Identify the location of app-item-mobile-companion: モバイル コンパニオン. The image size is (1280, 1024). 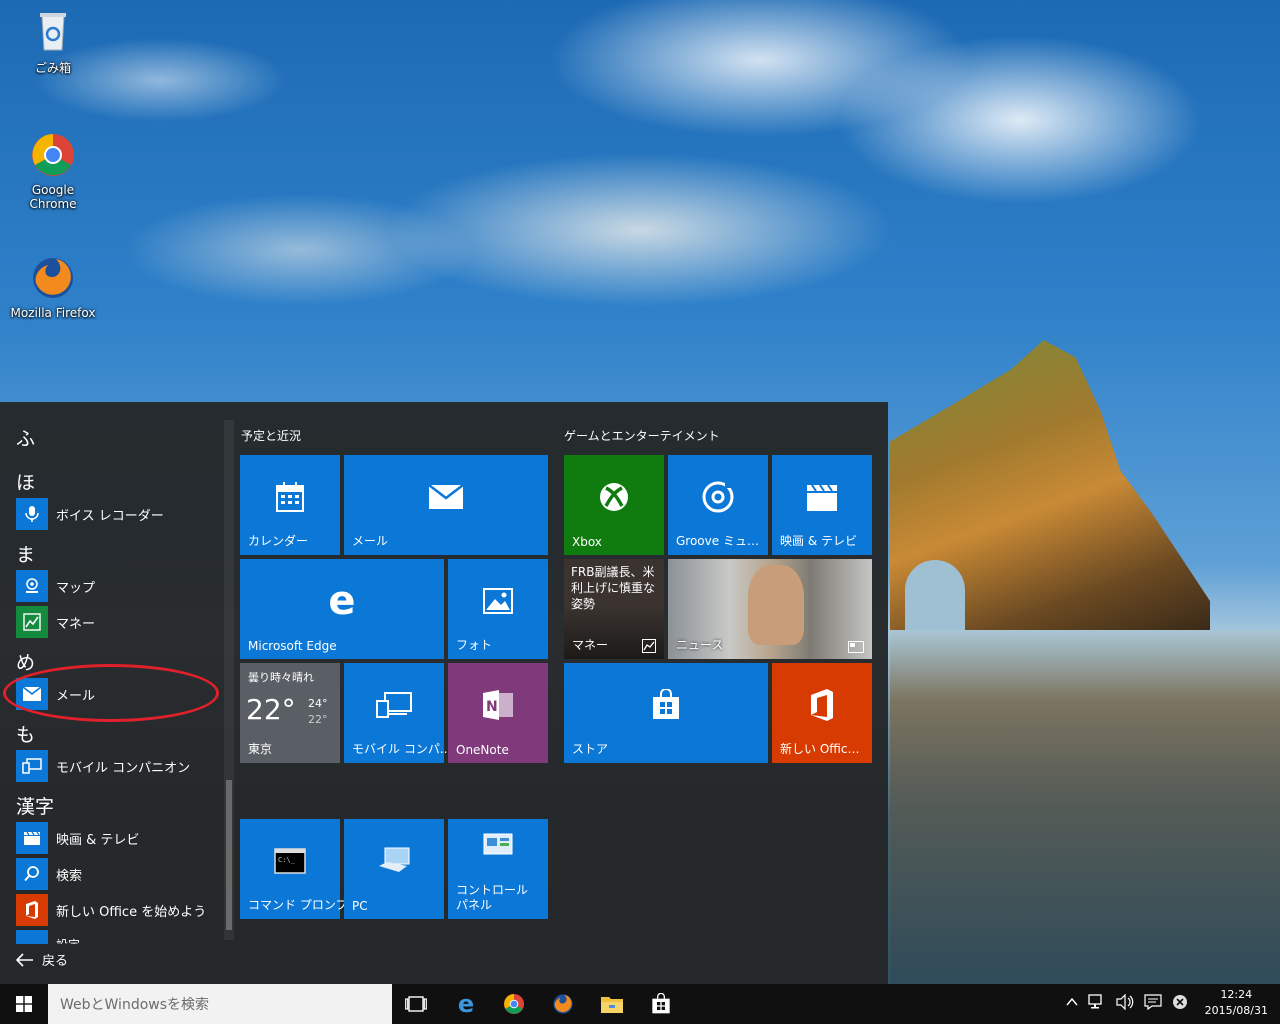
(103, 766).